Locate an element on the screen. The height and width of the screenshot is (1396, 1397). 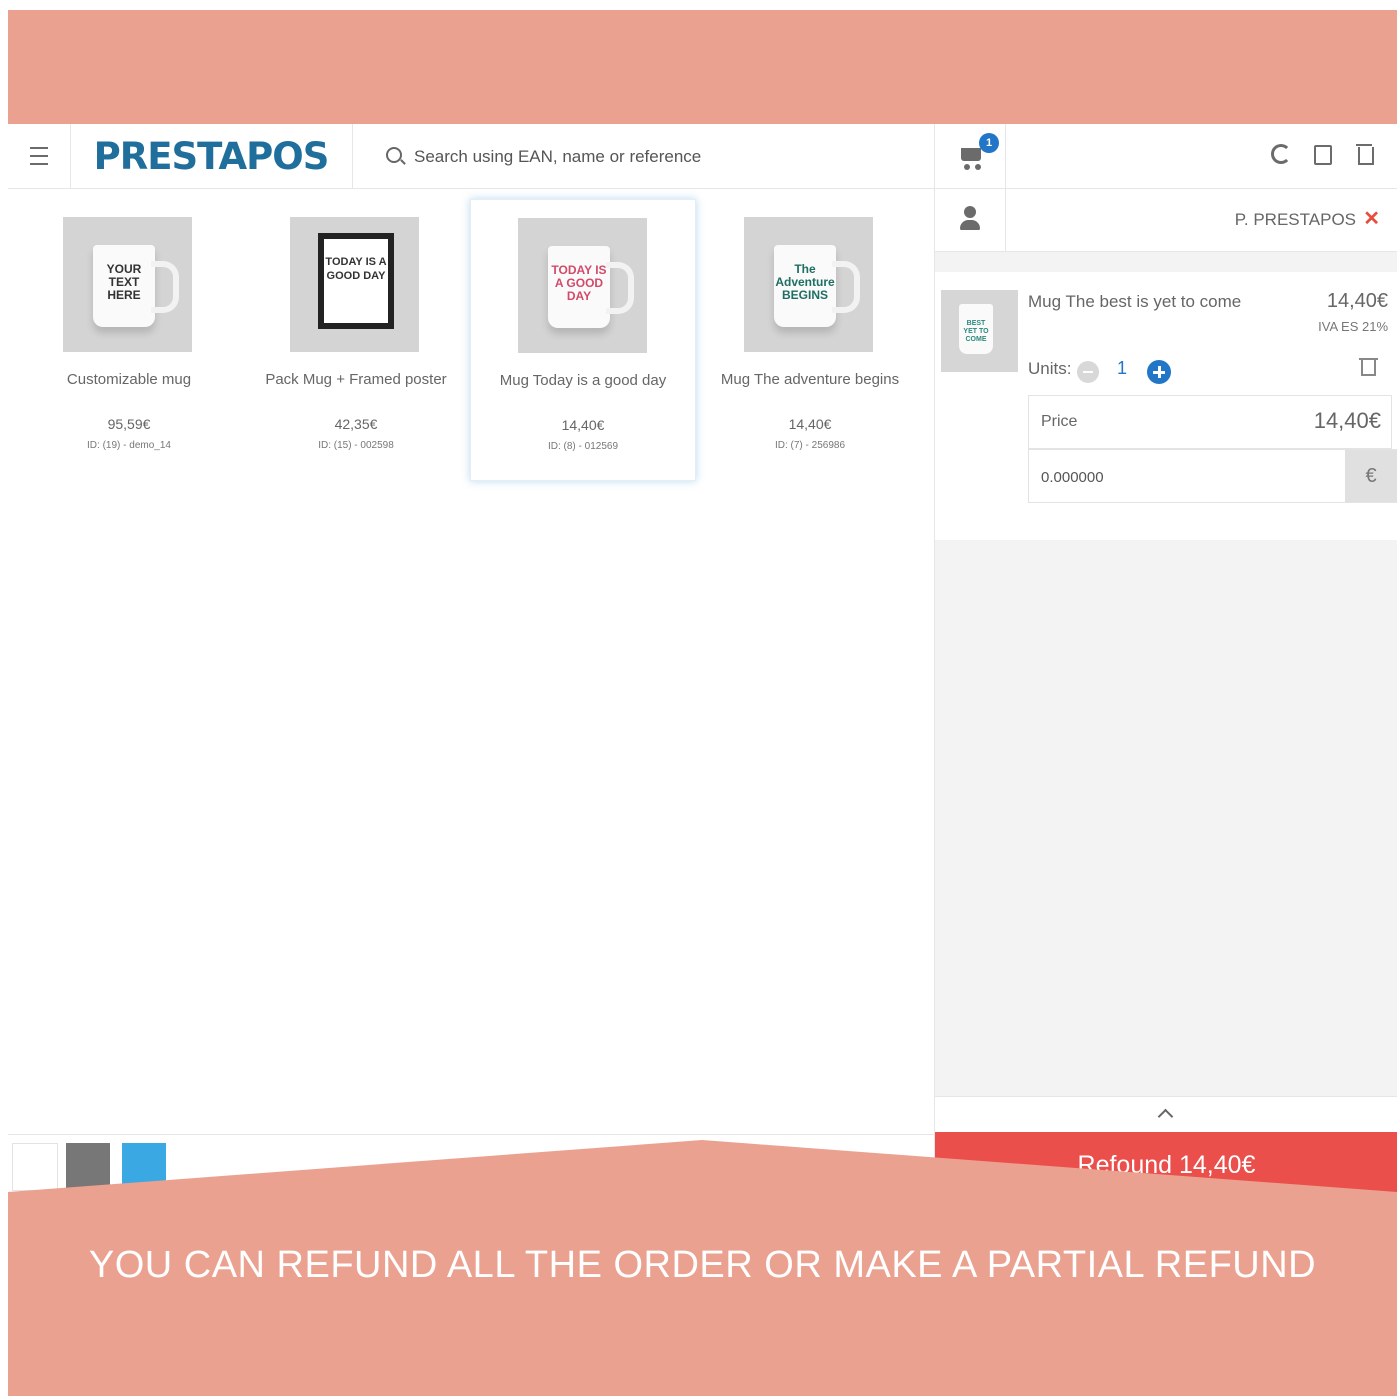
decrease-quantity-button is located at coordinates (1088, 372).